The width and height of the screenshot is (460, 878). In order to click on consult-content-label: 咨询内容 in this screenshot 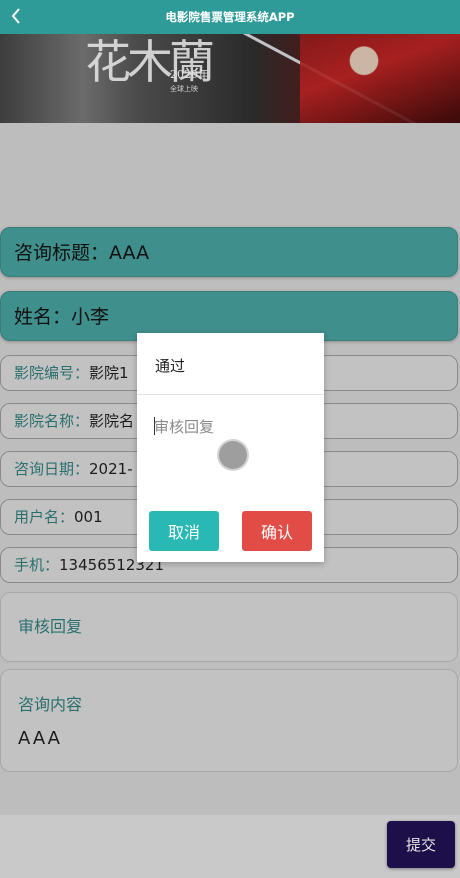, I will do `click(50, 704)`.